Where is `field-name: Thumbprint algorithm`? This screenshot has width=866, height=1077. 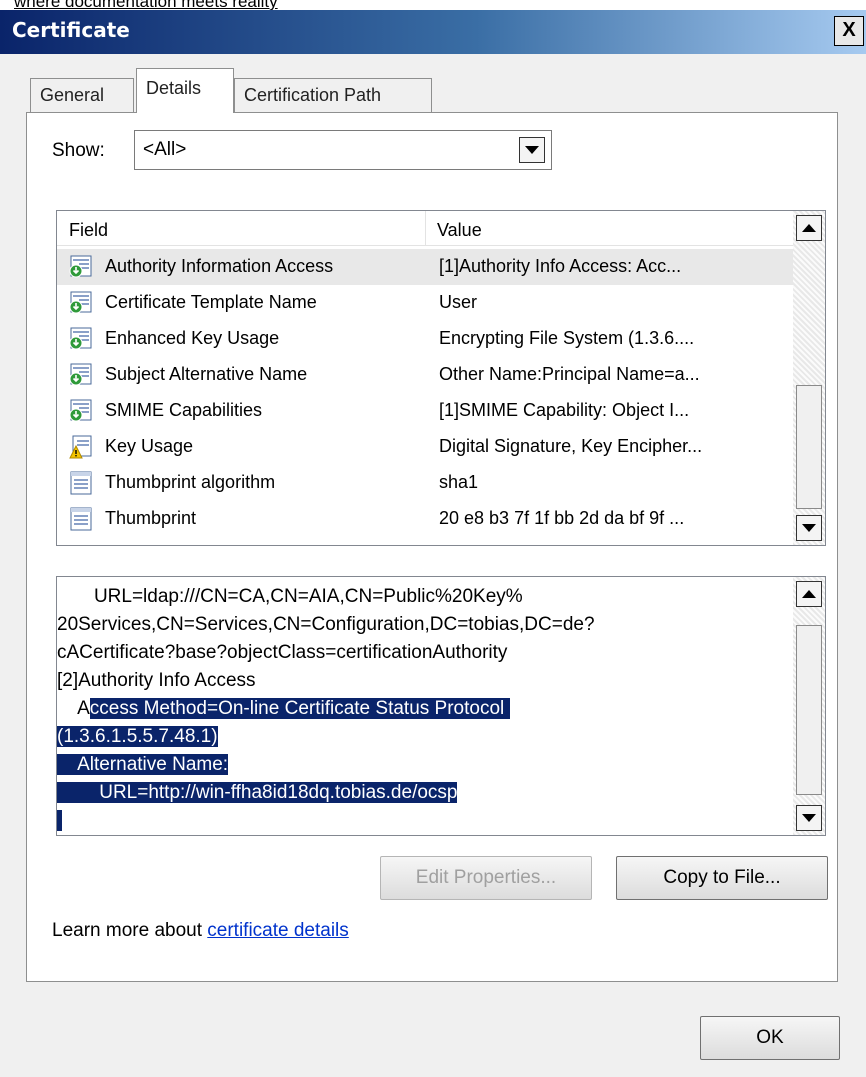 field-name: Thumbprint algorithm is located at coordinates (190, 482).